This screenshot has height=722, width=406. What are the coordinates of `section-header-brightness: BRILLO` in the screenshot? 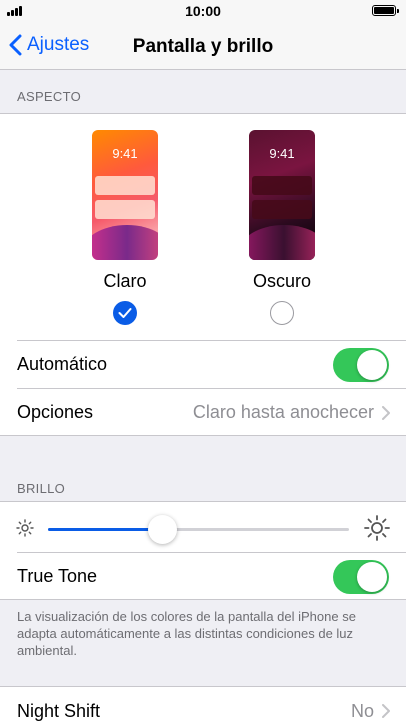 It's located at (41, 488).